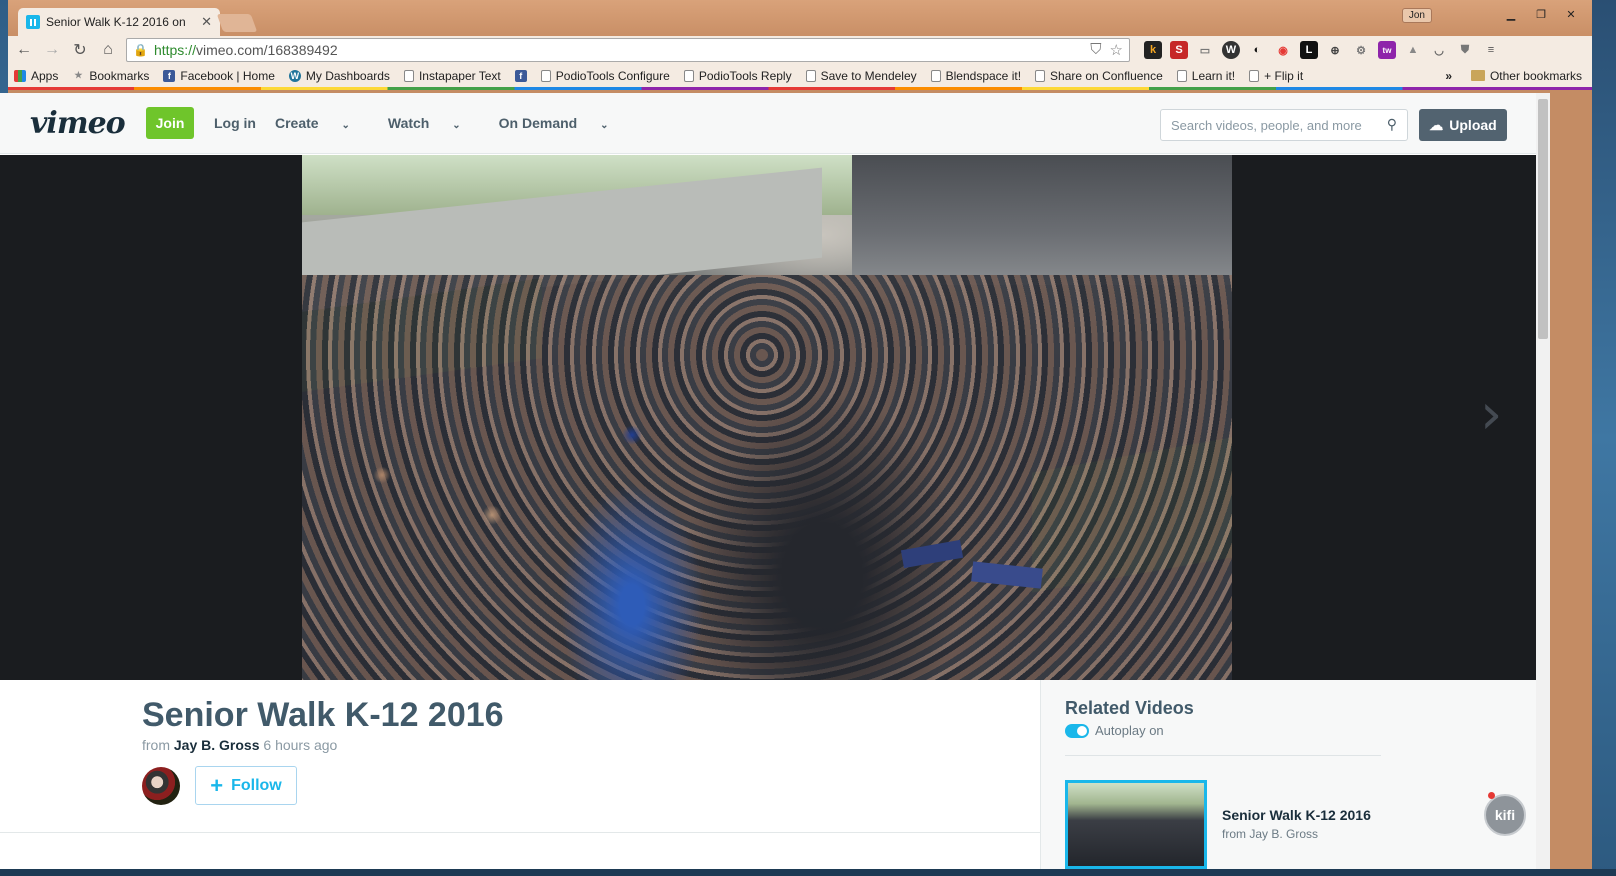 The image size is (1616, 876). I want to click on bookmark-confluence: Share on Confluence, so click(1099, 76).